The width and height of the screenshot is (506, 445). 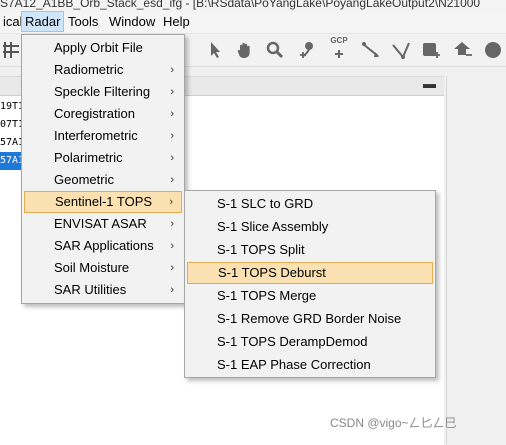 I want to click on menu-item-s1-tops-split: S-1 TOPS Split, so click(x=310, y=250).